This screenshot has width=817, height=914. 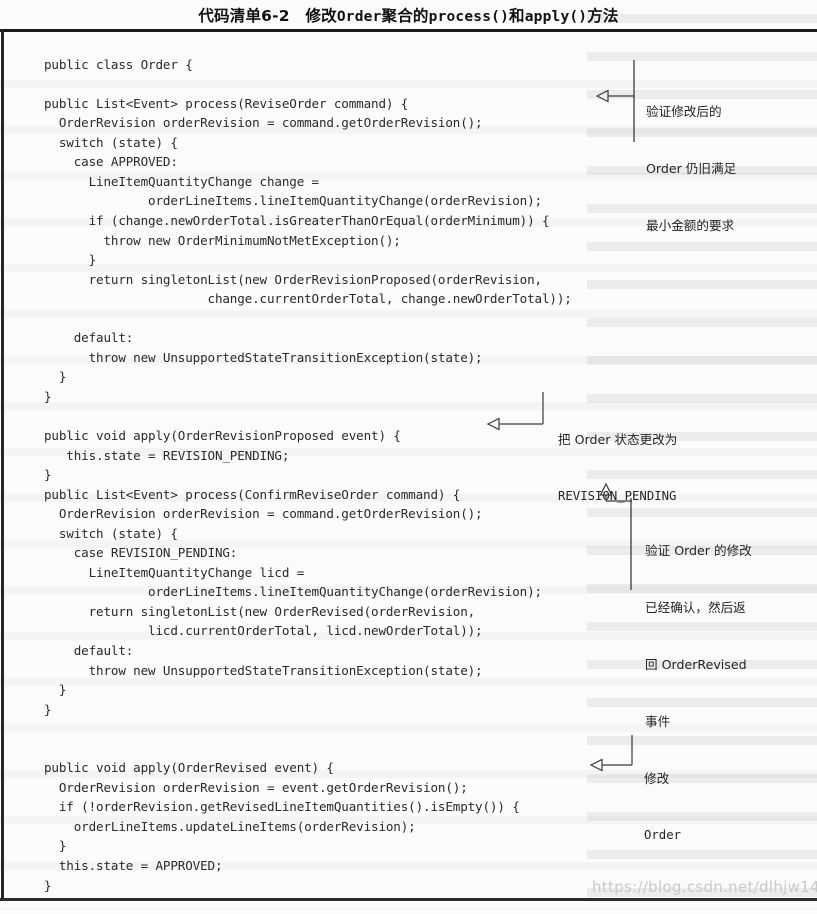 I want to click on caption-underline-rule, so click(x=408, y=30).